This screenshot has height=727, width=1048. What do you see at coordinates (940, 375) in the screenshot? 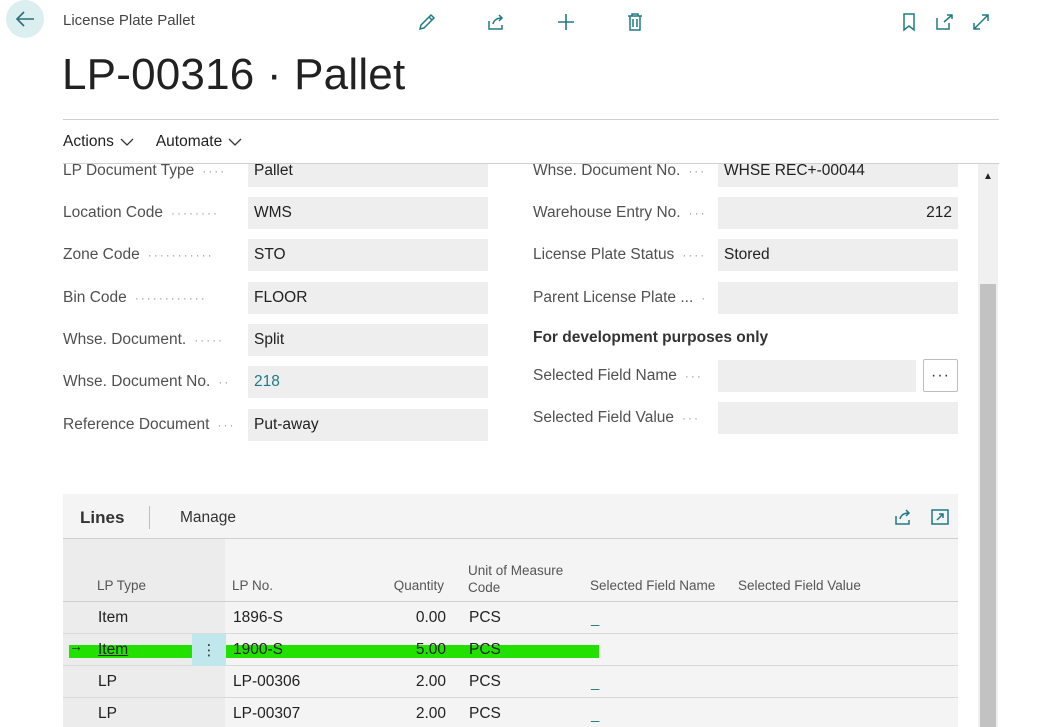
I see `lookup-ellipsis-button: ···` at bounding box center [940, 375].